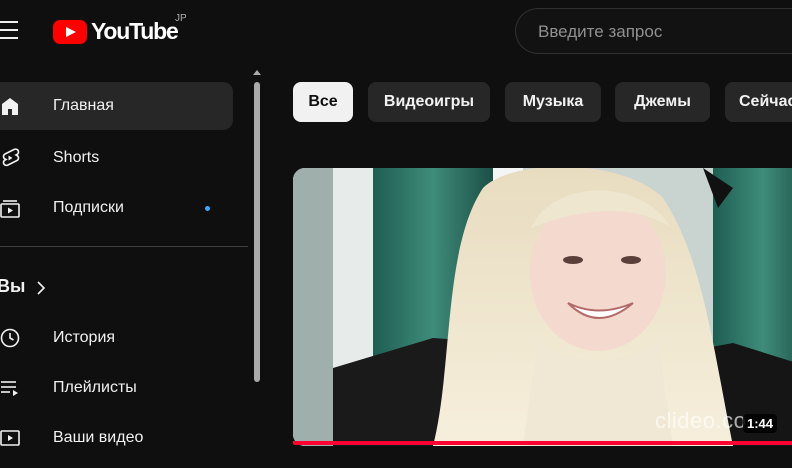 This screenshot has width=792, height=468. What do you see at coordinates (181, 18) in the screenshot?
I see `logo-region-code: JP` at bounding box center [181, 18].